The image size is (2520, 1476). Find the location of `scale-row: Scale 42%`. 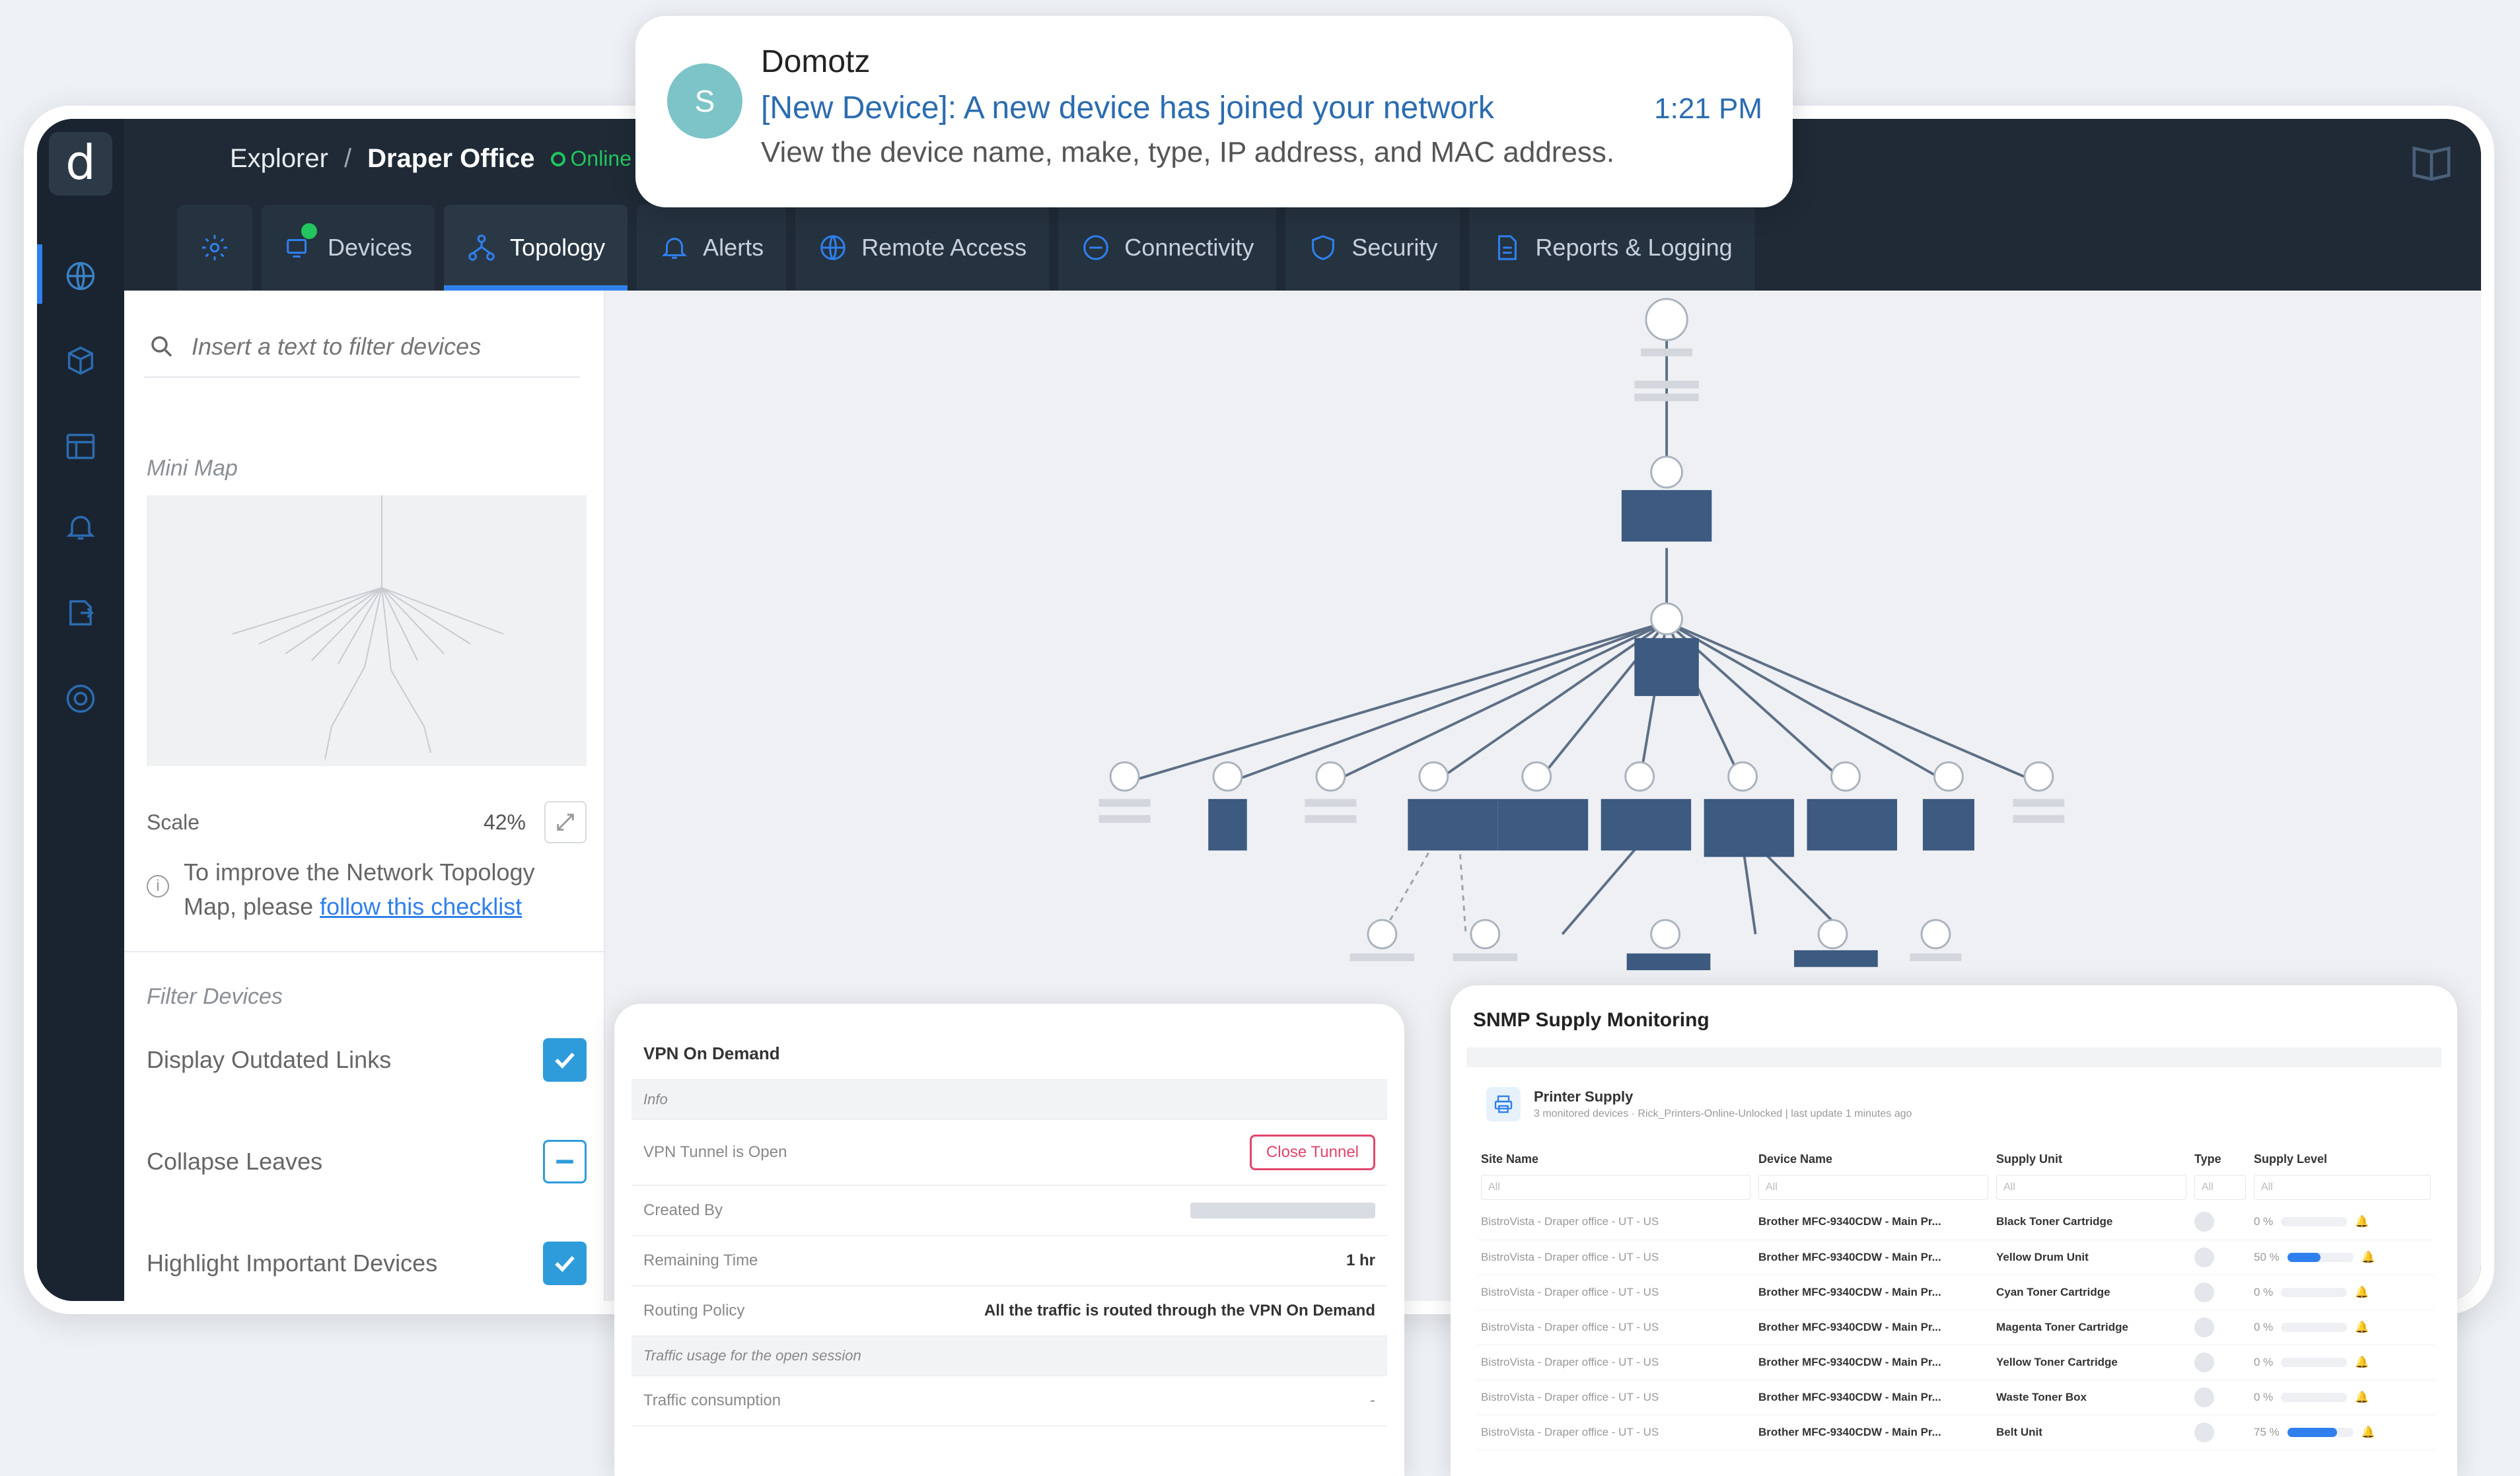

scale-row: Scale 42% is located at coordinates (367, 822).